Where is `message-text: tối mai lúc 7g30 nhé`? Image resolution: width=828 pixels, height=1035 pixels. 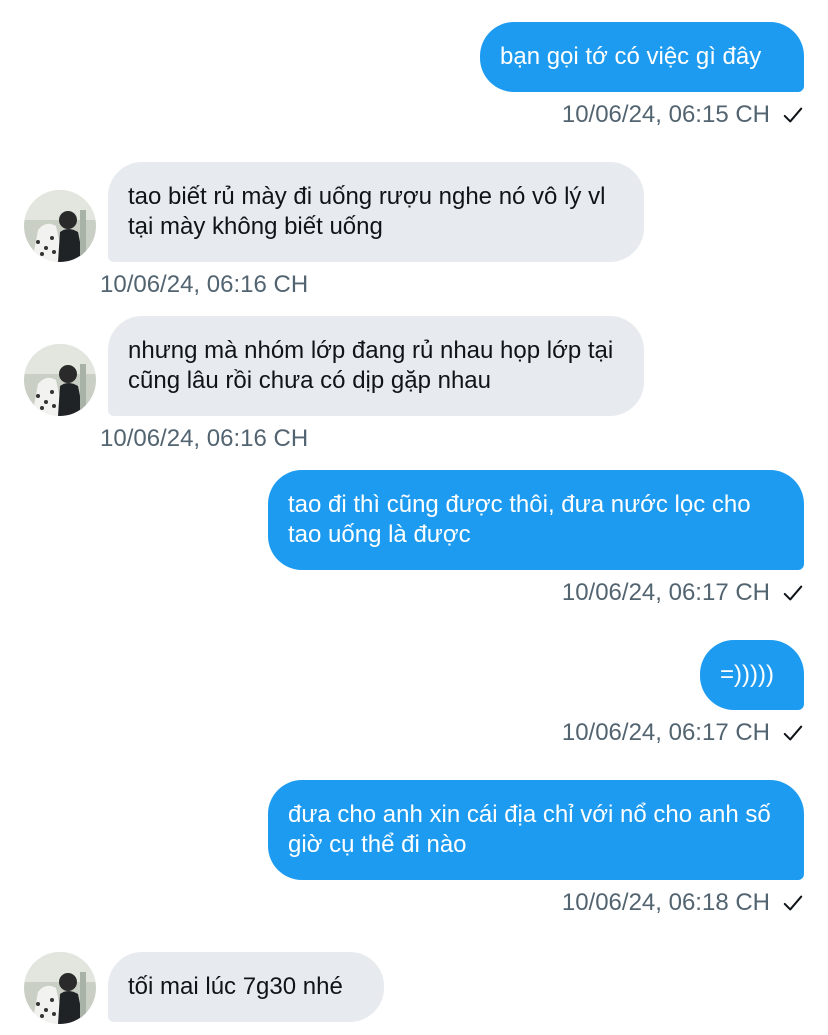
message-text: tối mai lúc 7g30 nhé is located at coordinates (235, 986).